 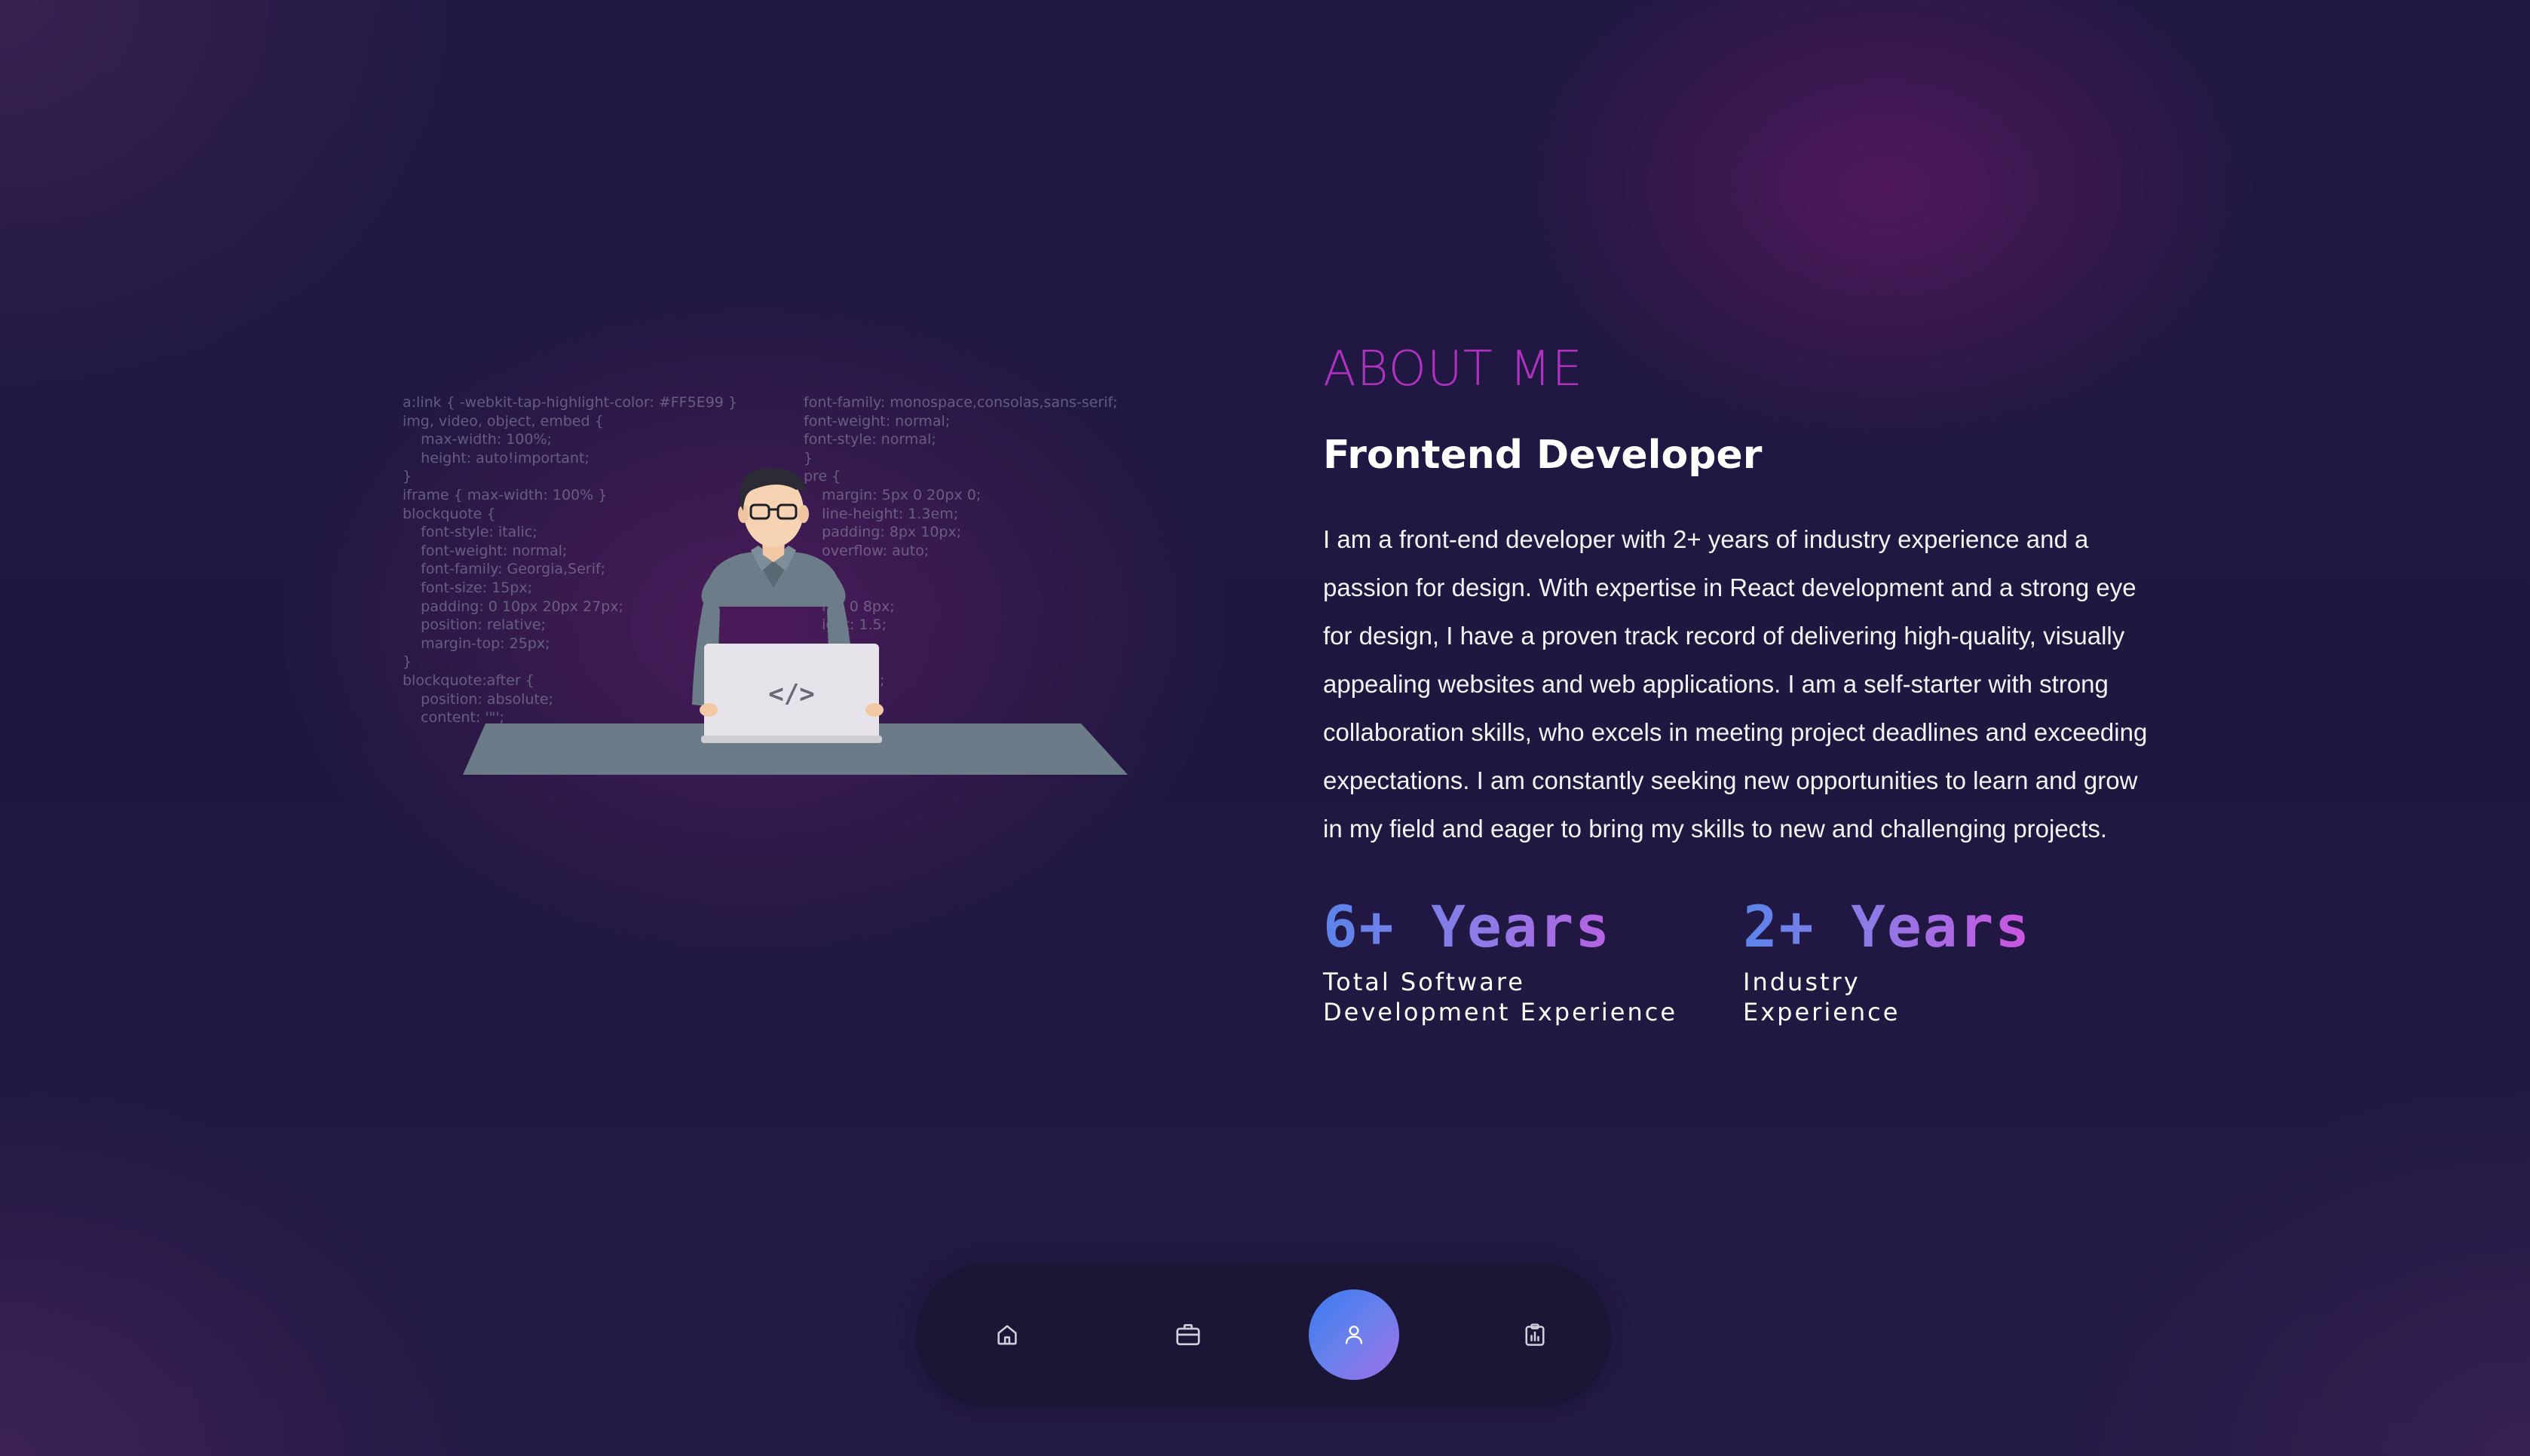 What do you see at coordinates (1887, 926) in the screenshot?
I see `stat-value: 2+ Years` at bounding box center [1887, 926].